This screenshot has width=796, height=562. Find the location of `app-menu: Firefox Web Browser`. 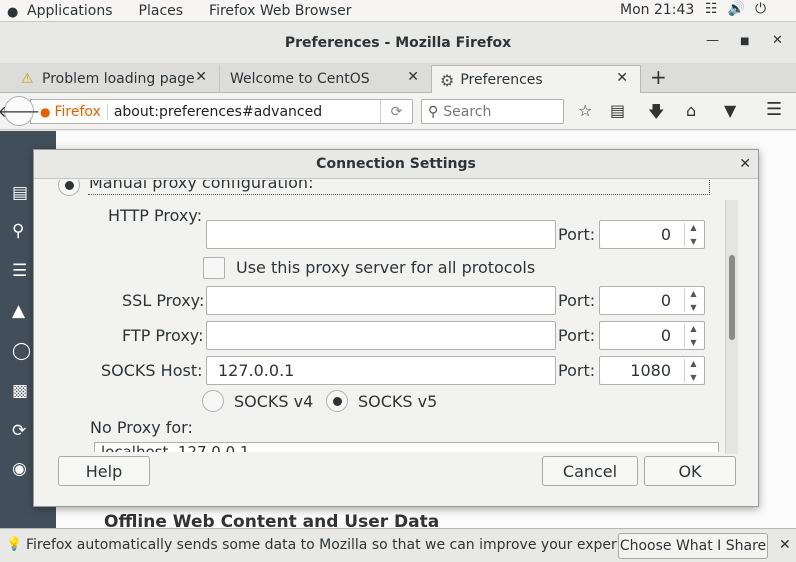

app-menu: Firefox Web Browser is located at coordinates (280, 11).